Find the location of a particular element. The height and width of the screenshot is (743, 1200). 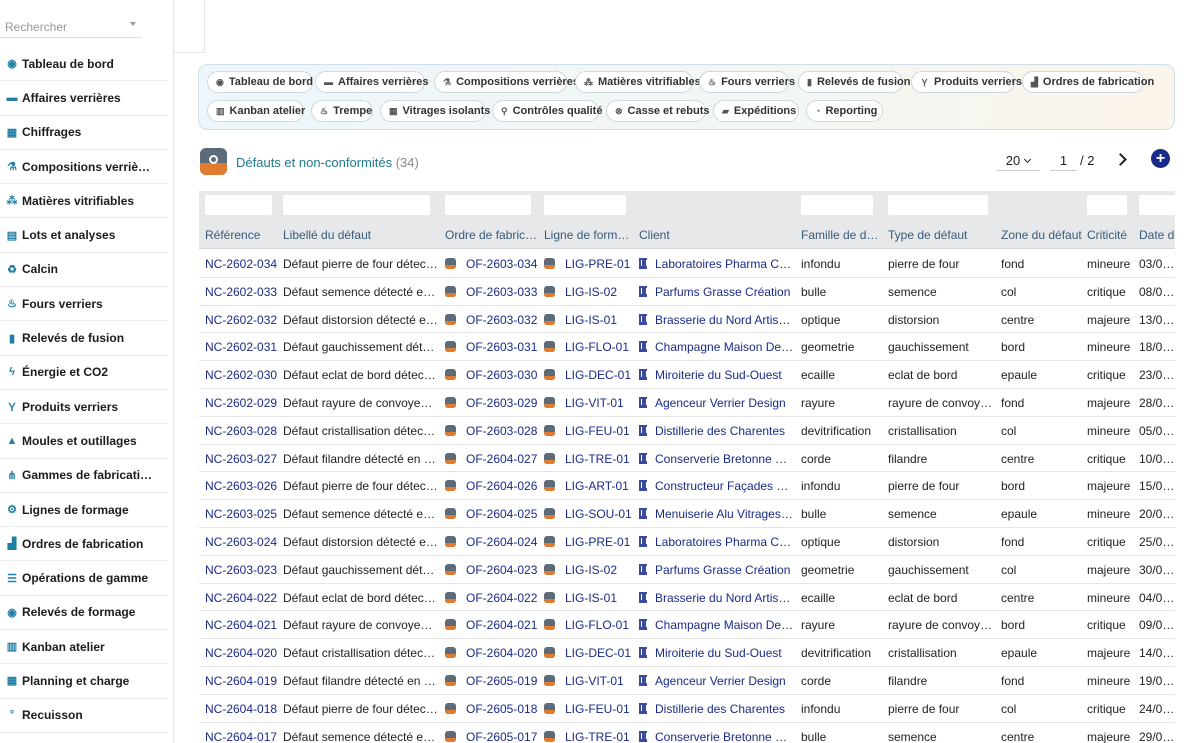

shortcut-pill: ▟ Ordres de fabrication is located at coordinates (1088, 82).